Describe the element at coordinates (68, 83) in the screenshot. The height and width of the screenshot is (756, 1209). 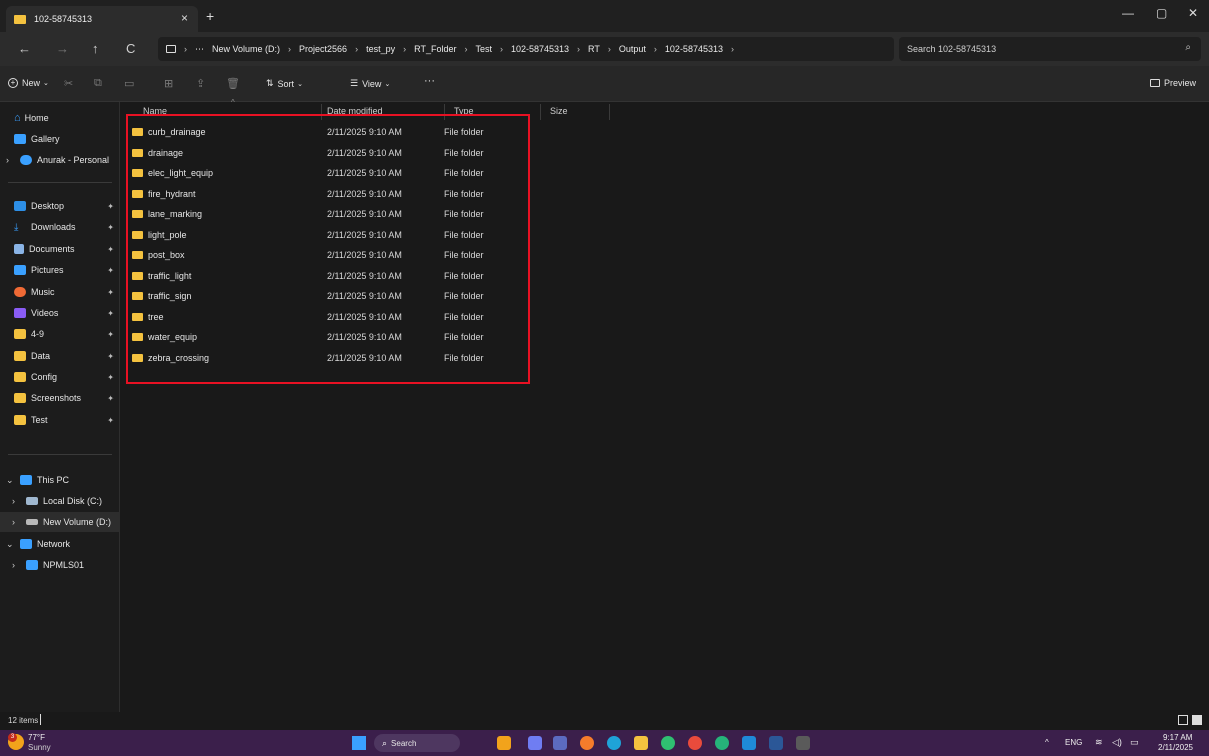
I see `cut-icon: ✂` at that location.